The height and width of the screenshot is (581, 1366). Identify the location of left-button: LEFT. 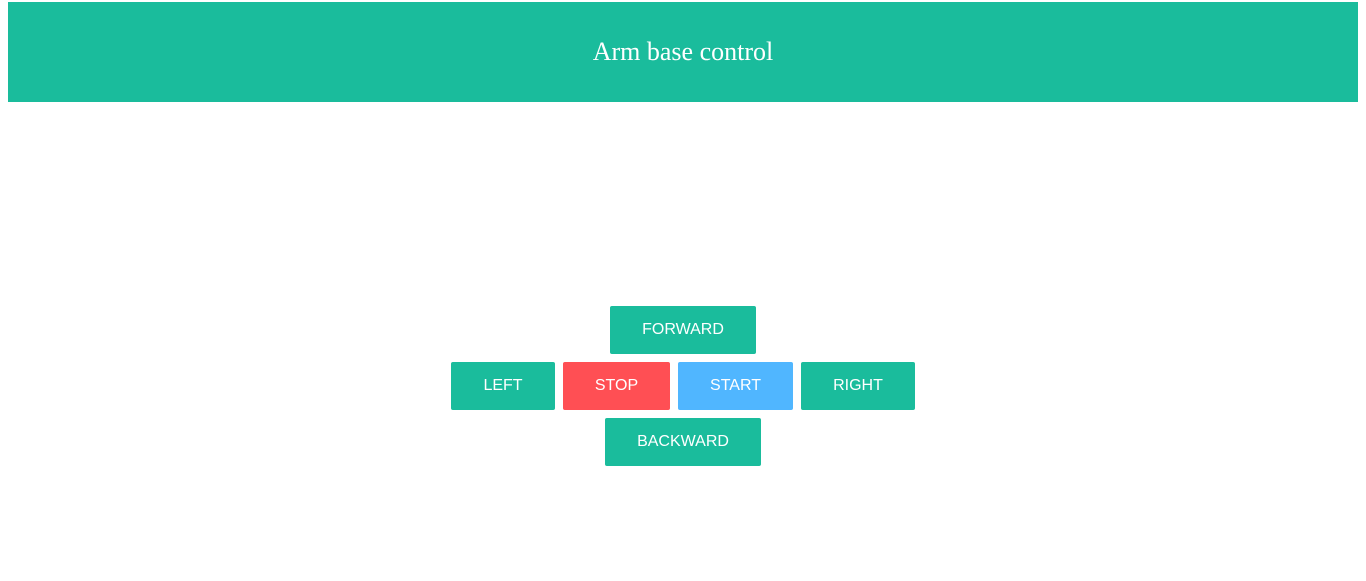
(503, 386).